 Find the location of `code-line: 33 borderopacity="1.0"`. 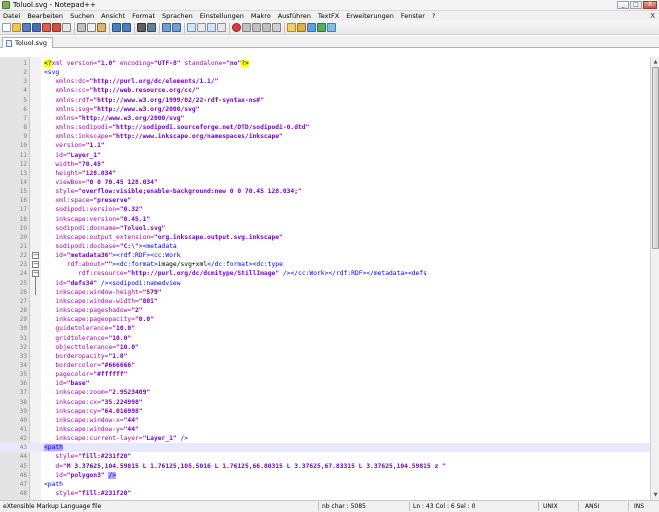

code-line: 33 borderopacity="1.0" is located at coordinates (325, 356).